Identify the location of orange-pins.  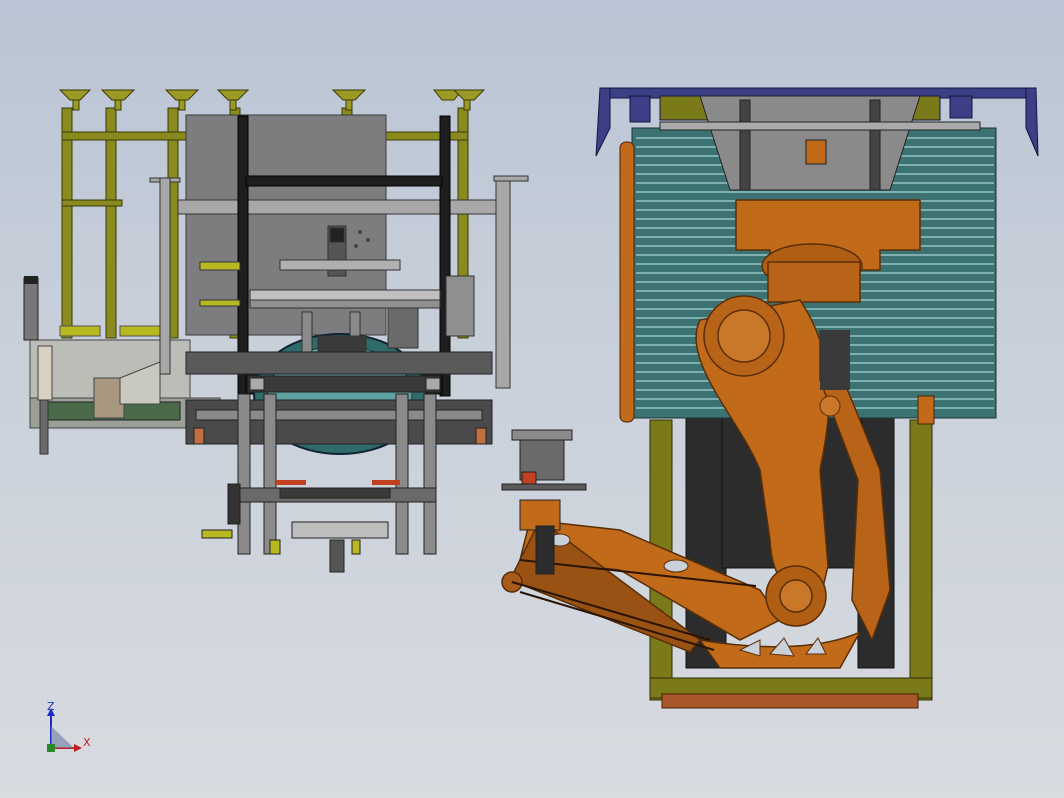
(338, 482).